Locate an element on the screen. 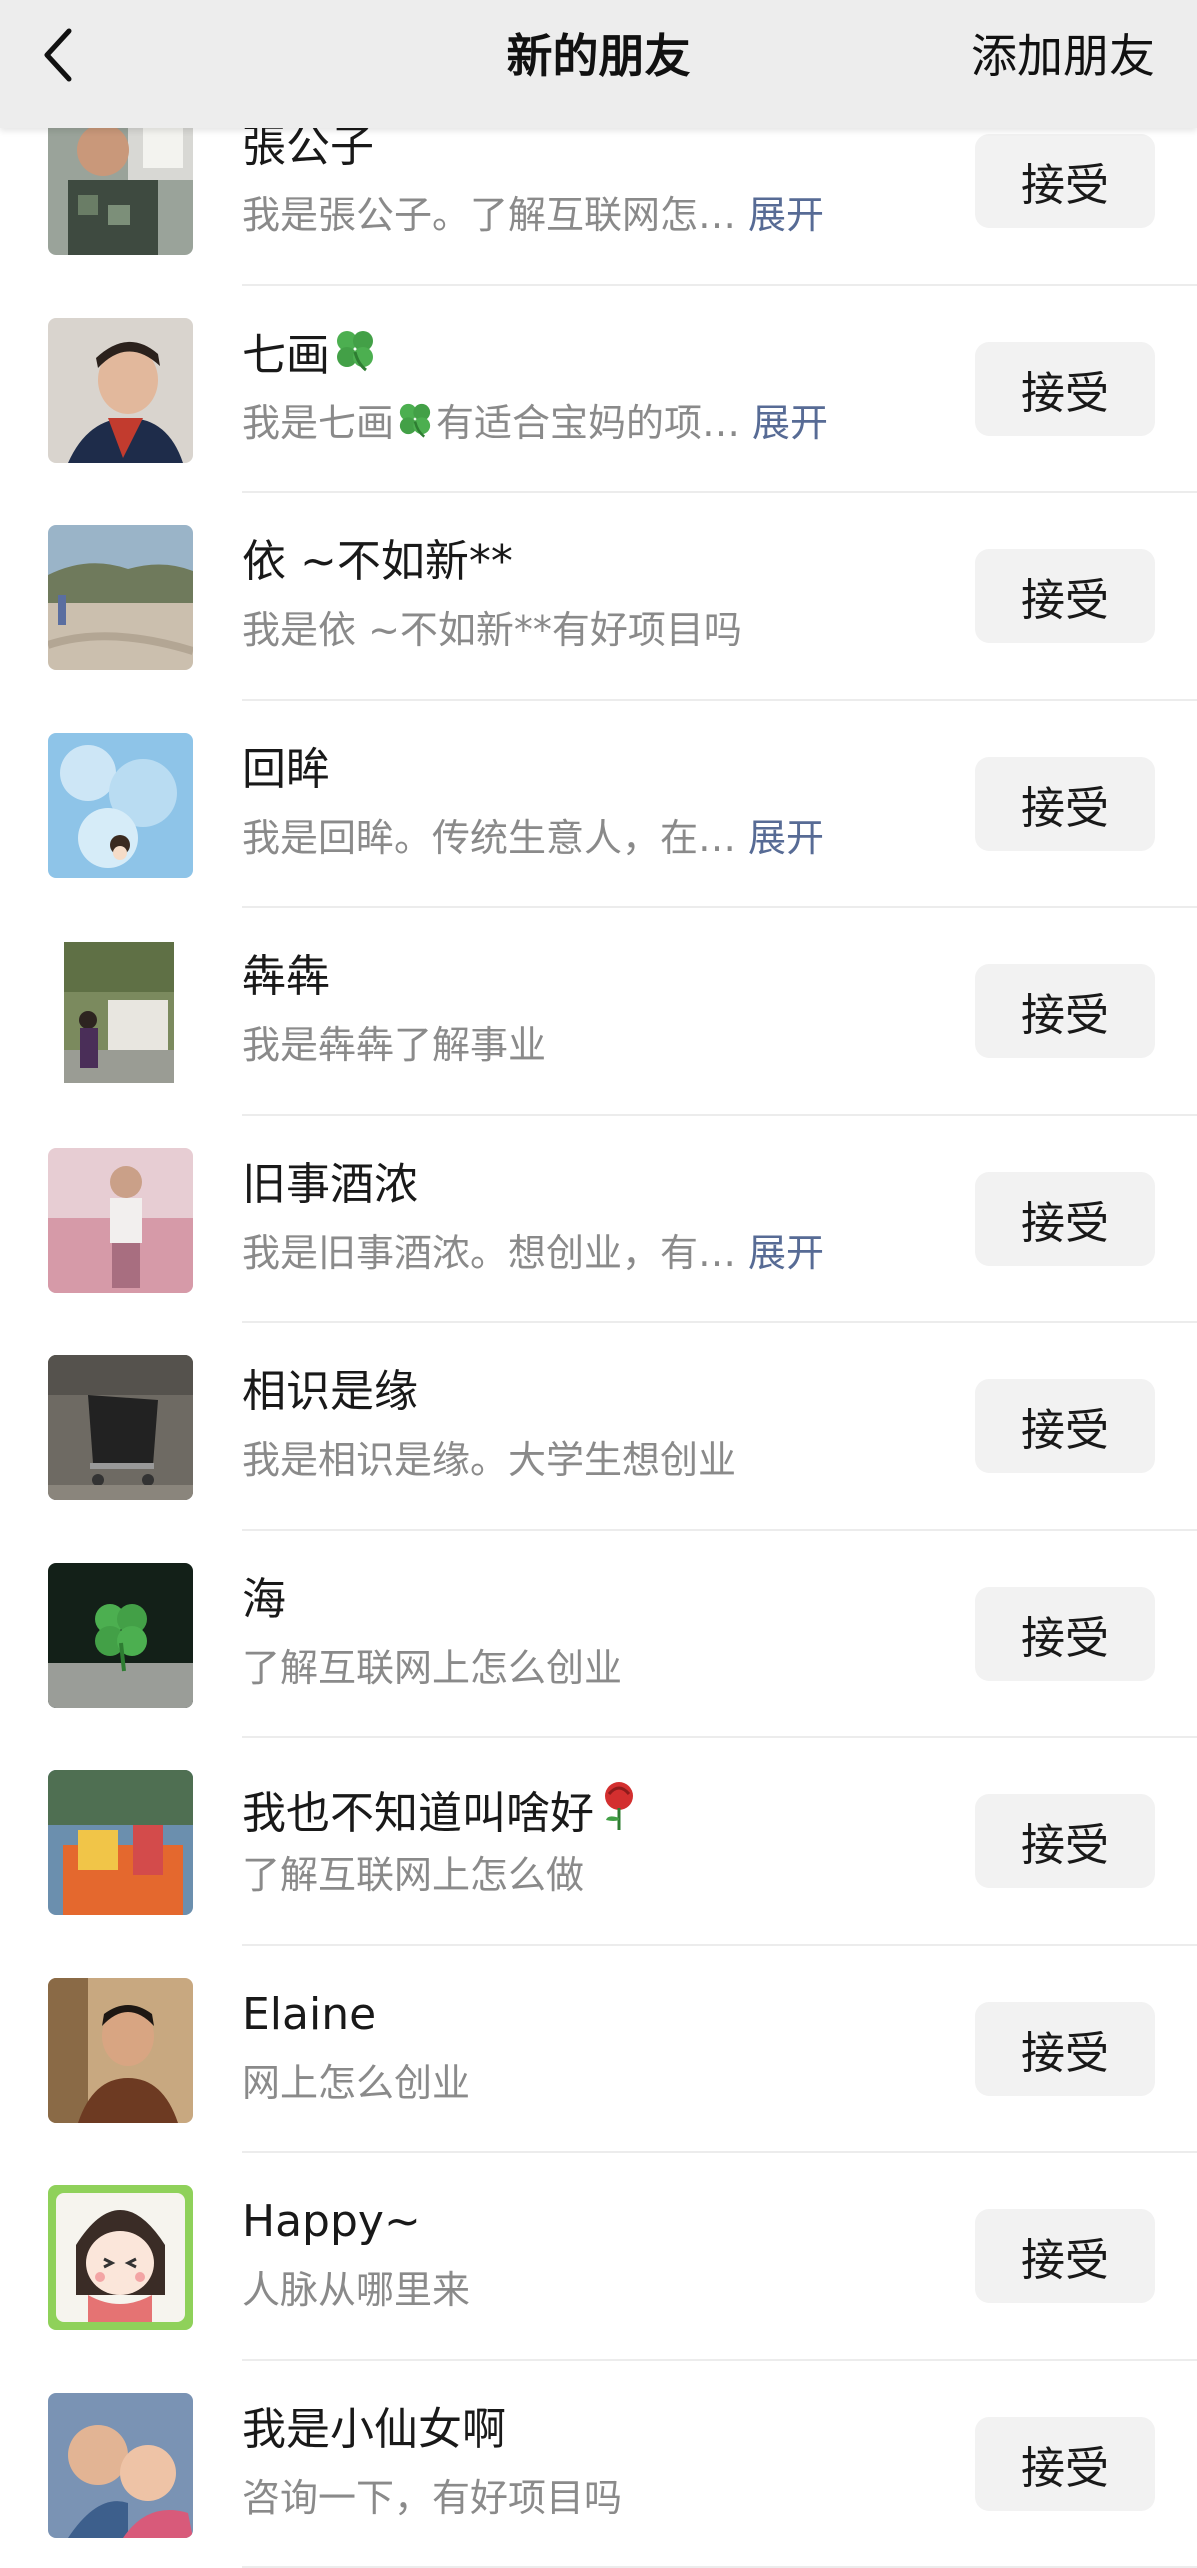  request-message: 咨询一下，有好项目吗 is located at coordinates (432, 2498).